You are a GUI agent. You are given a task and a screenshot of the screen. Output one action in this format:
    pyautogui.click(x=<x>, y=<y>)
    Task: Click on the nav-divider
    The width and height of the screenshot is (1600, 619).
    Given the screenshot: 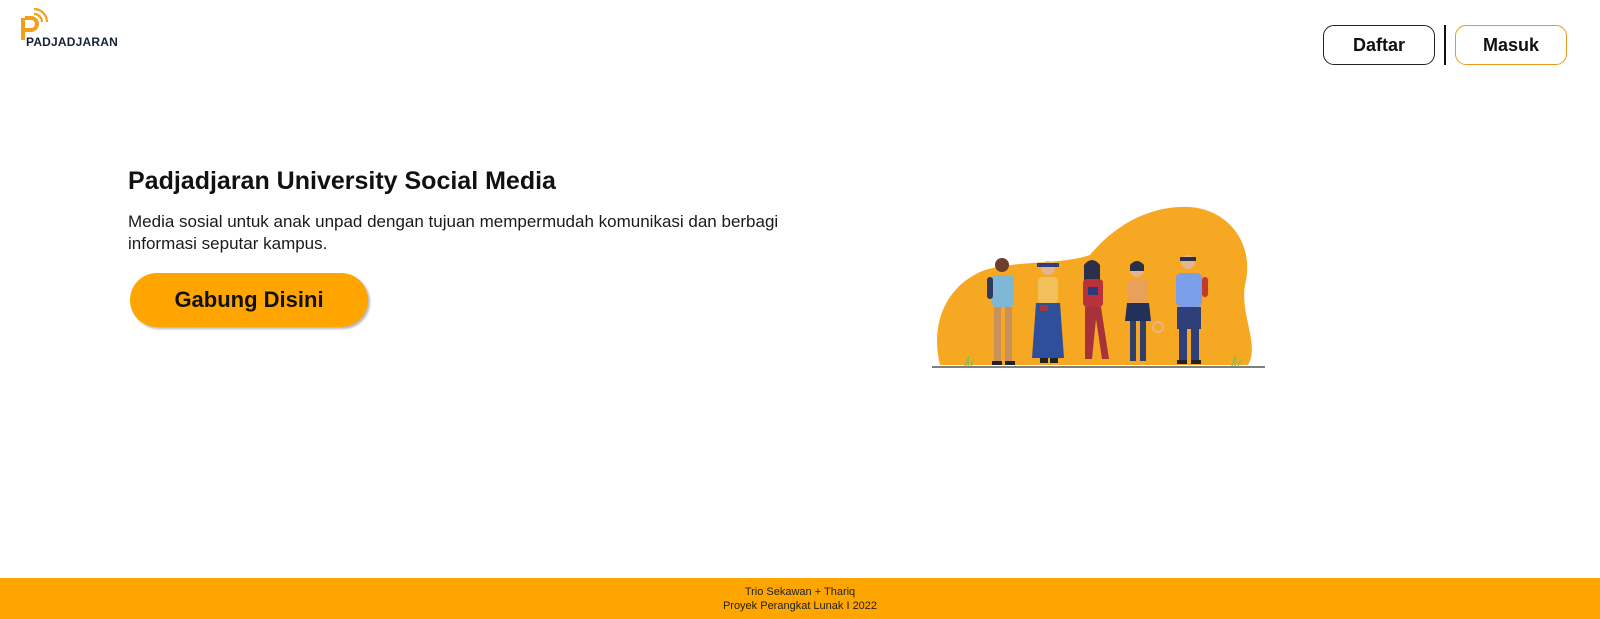 What is the action you would take?
    pyautogui.click(x=1445, y=45)
    